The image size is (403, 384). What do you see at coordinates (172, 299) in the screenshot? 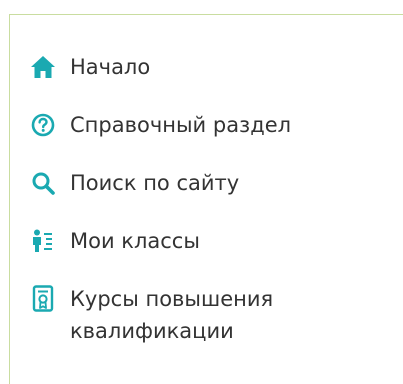
I see `menu-item-label-line1: Курсы повышения` at bounding box center [172, 299].